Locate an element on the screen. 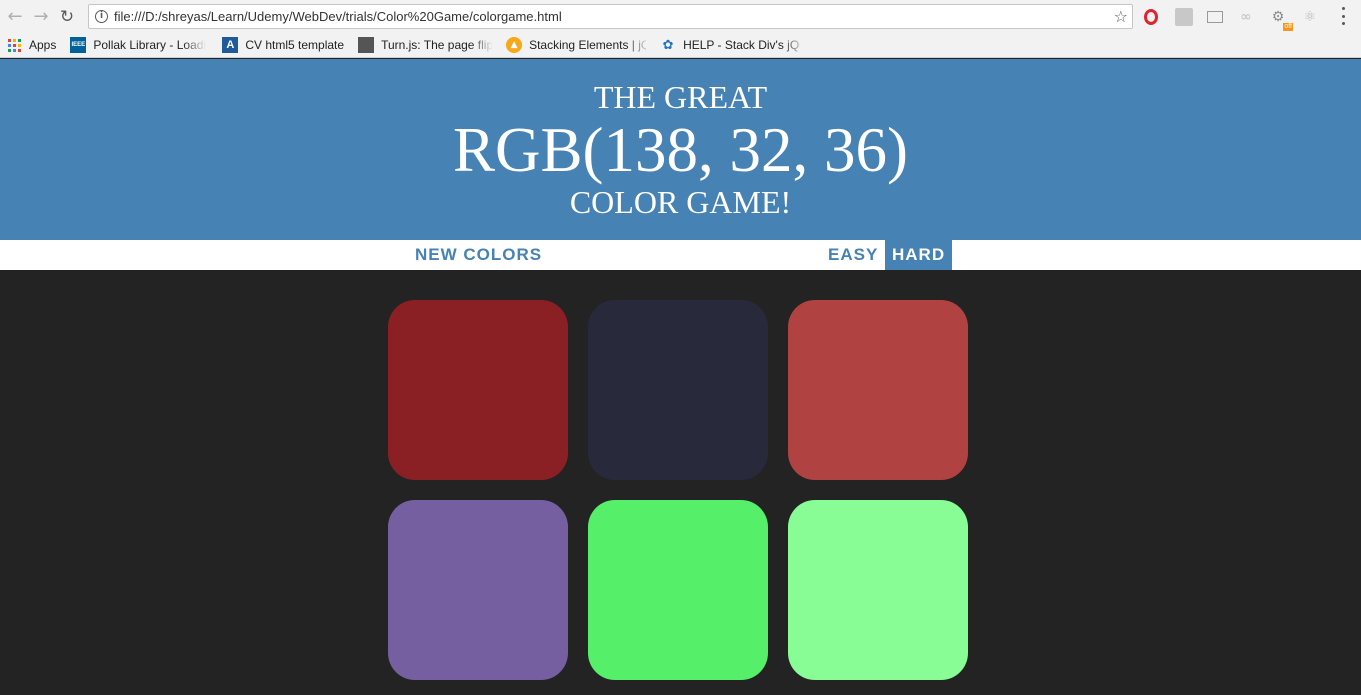 This screenshot has height=695, width=1361. bookmark-turnjs: Turn.js: The page flip is located at coordinates (425, 45).